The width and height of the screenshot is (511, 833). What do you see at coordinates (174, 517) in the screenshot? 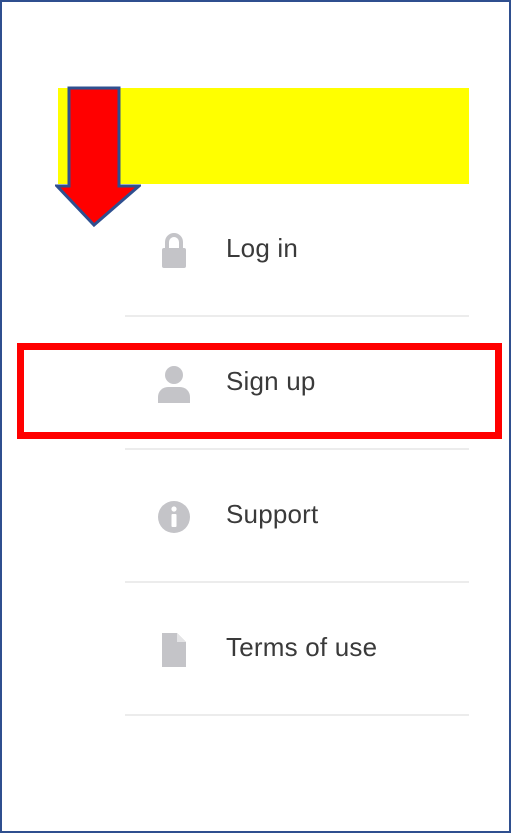
I see `info-icon` at bounding box center [174, 517].